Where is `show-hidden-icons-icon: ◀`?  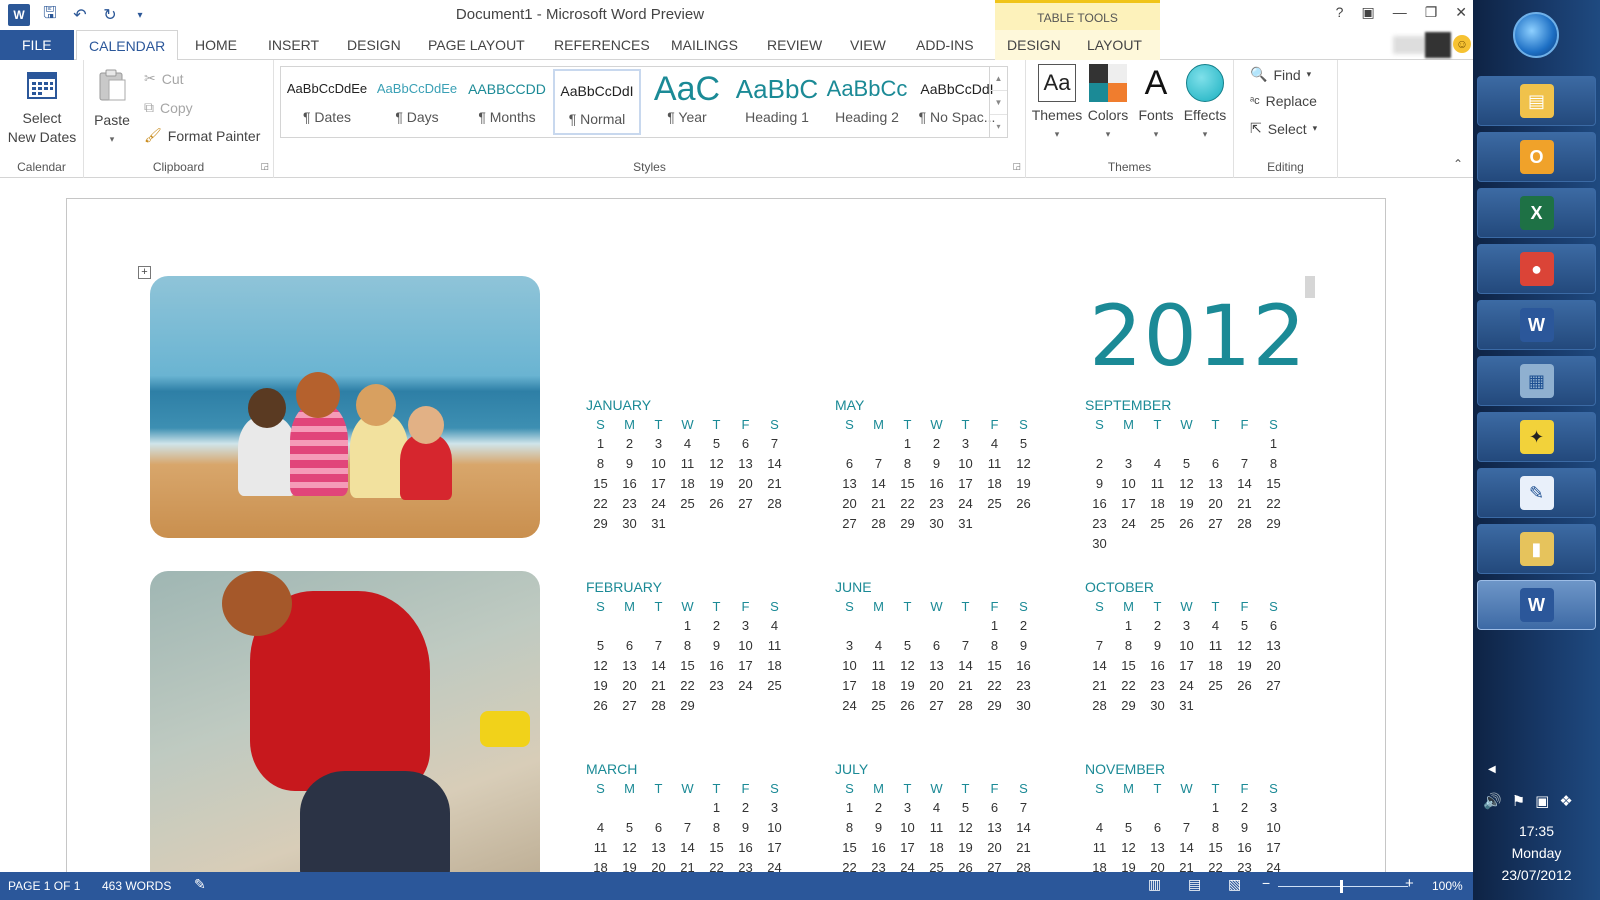
show-hidden-icons-icon: ◀ is located at coordinates (1492, 769).